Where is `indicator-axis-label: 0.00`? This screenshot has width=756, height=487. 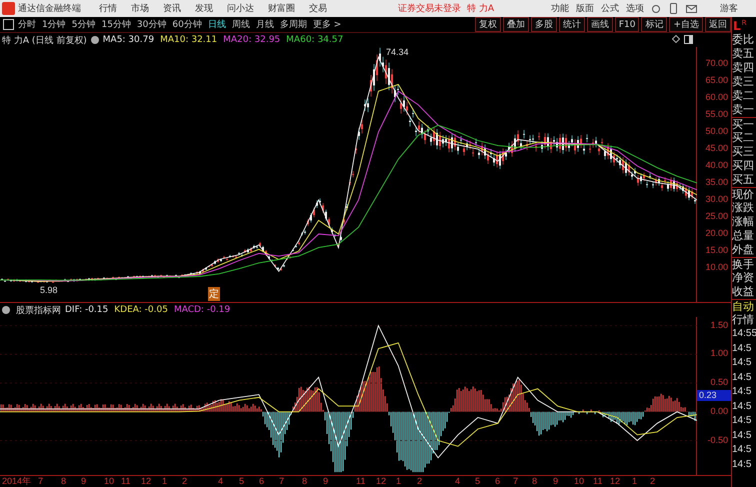 indicator-axis-label: 0.00 is located at coordinates (719, 411).